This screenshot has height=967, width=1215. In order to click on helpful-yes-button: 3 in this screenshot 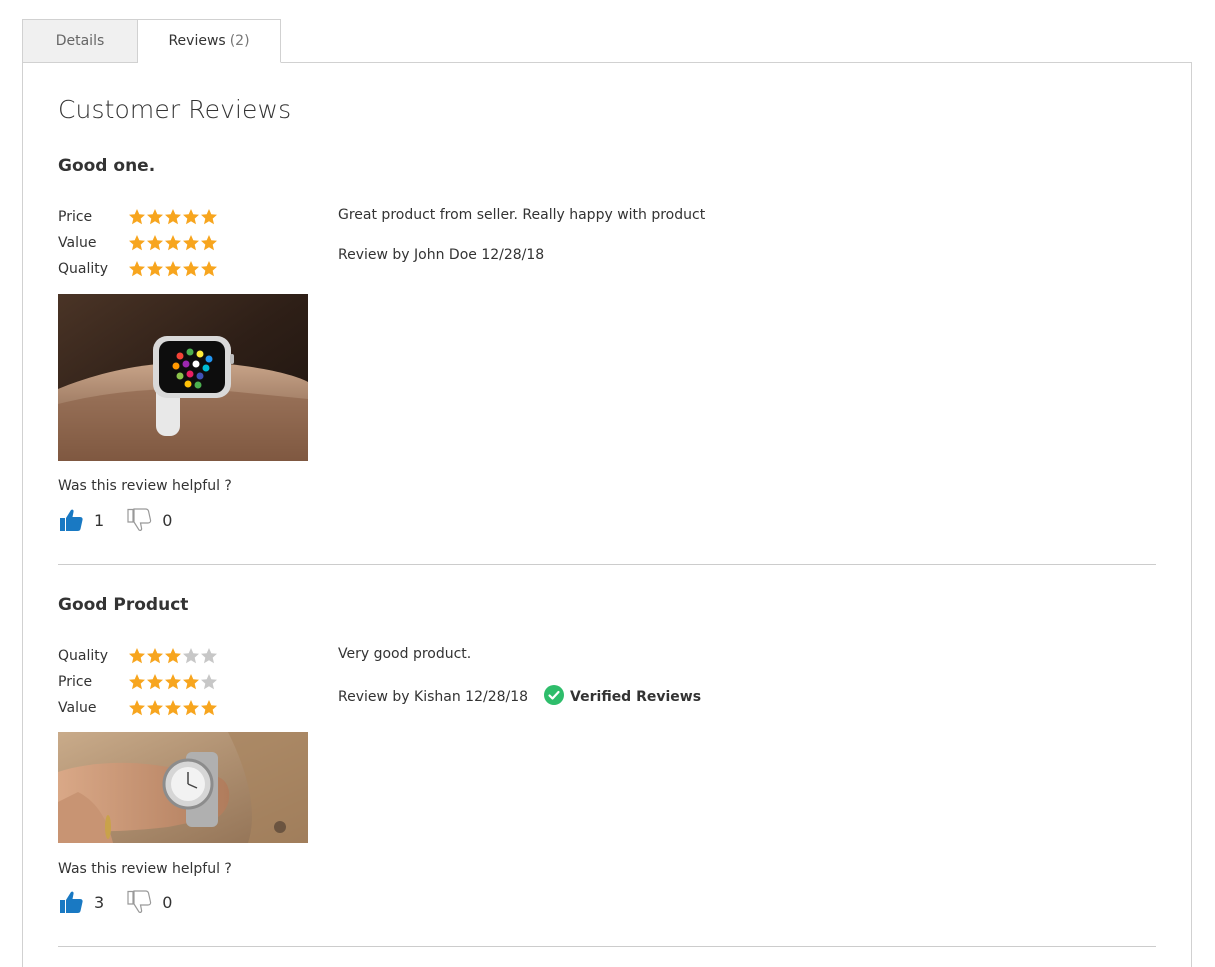, I will do `click(81, 902)`.